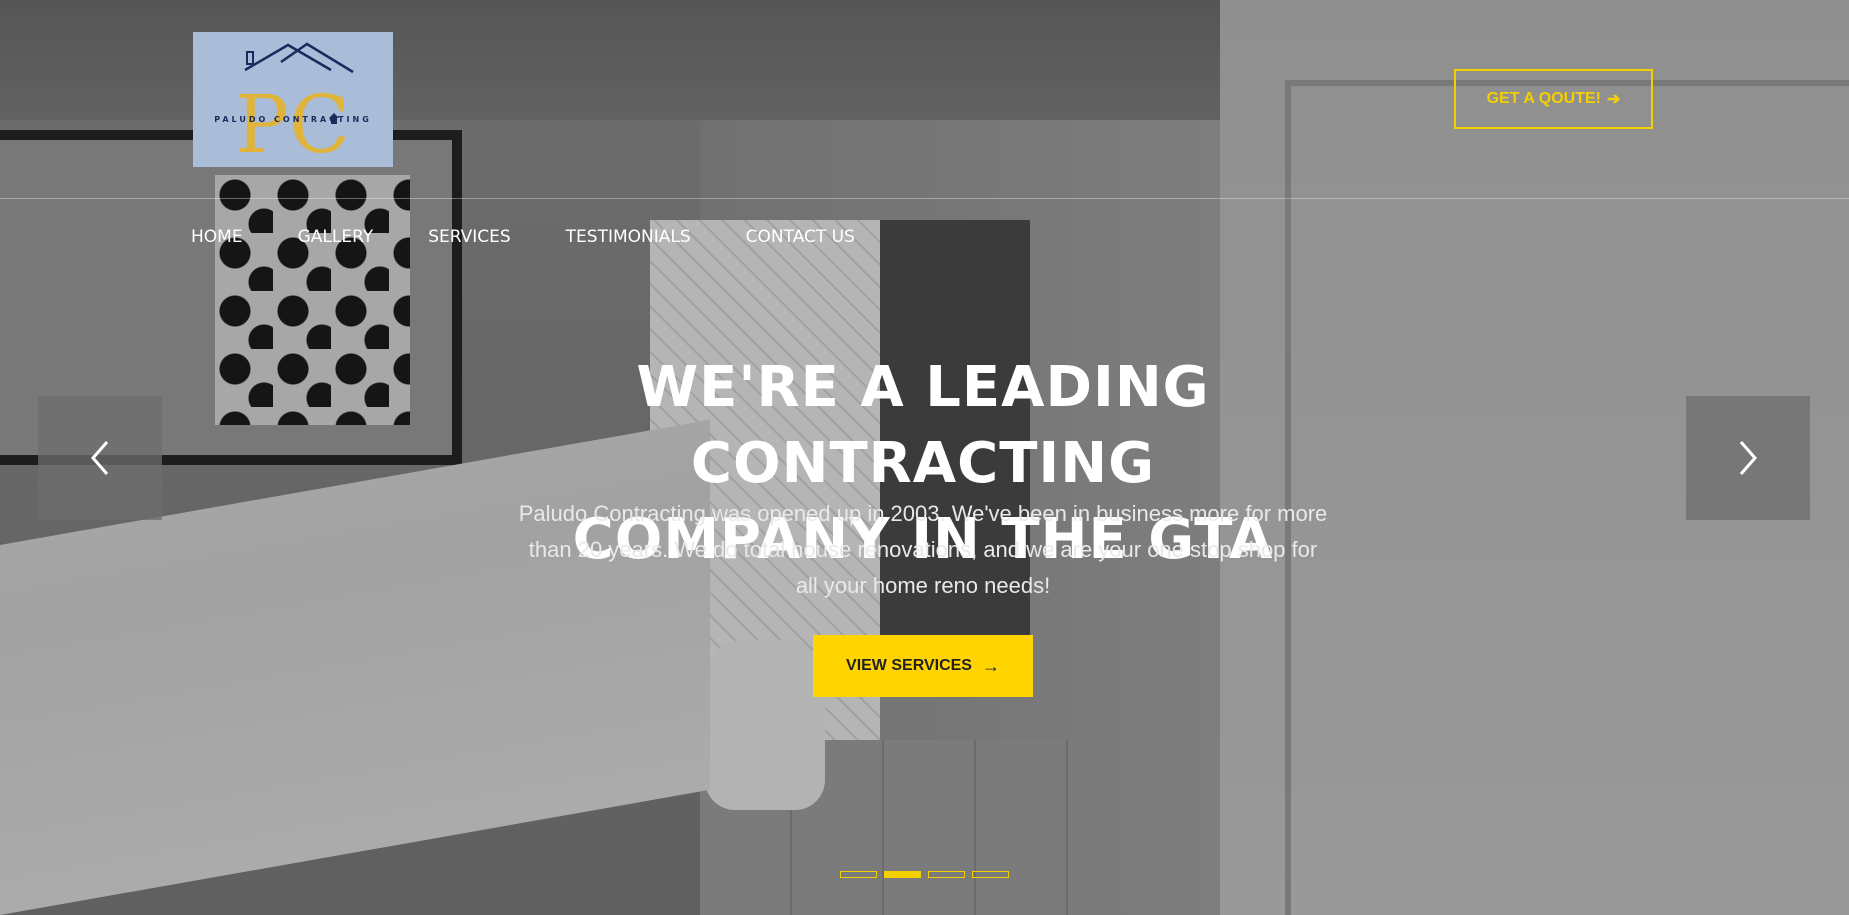 Image resolution: width=1849 pixels, height=915 pixels. Describe the element at coordinates (990, 665) in the screenshot. I see `arrow-right-icon: →` at that location.